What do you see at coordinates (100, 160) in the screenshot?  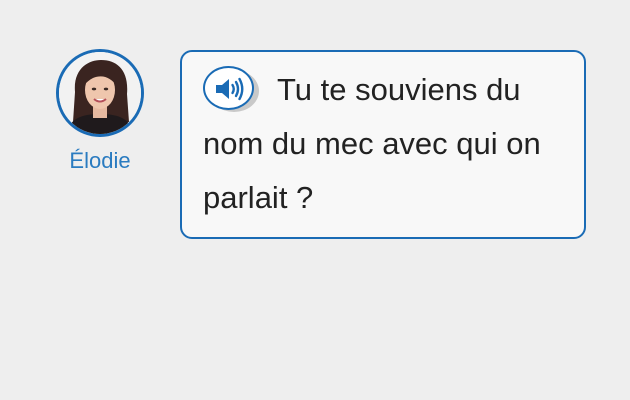 I see `speaker-name: Élodie` at bounding box center [100, 160].